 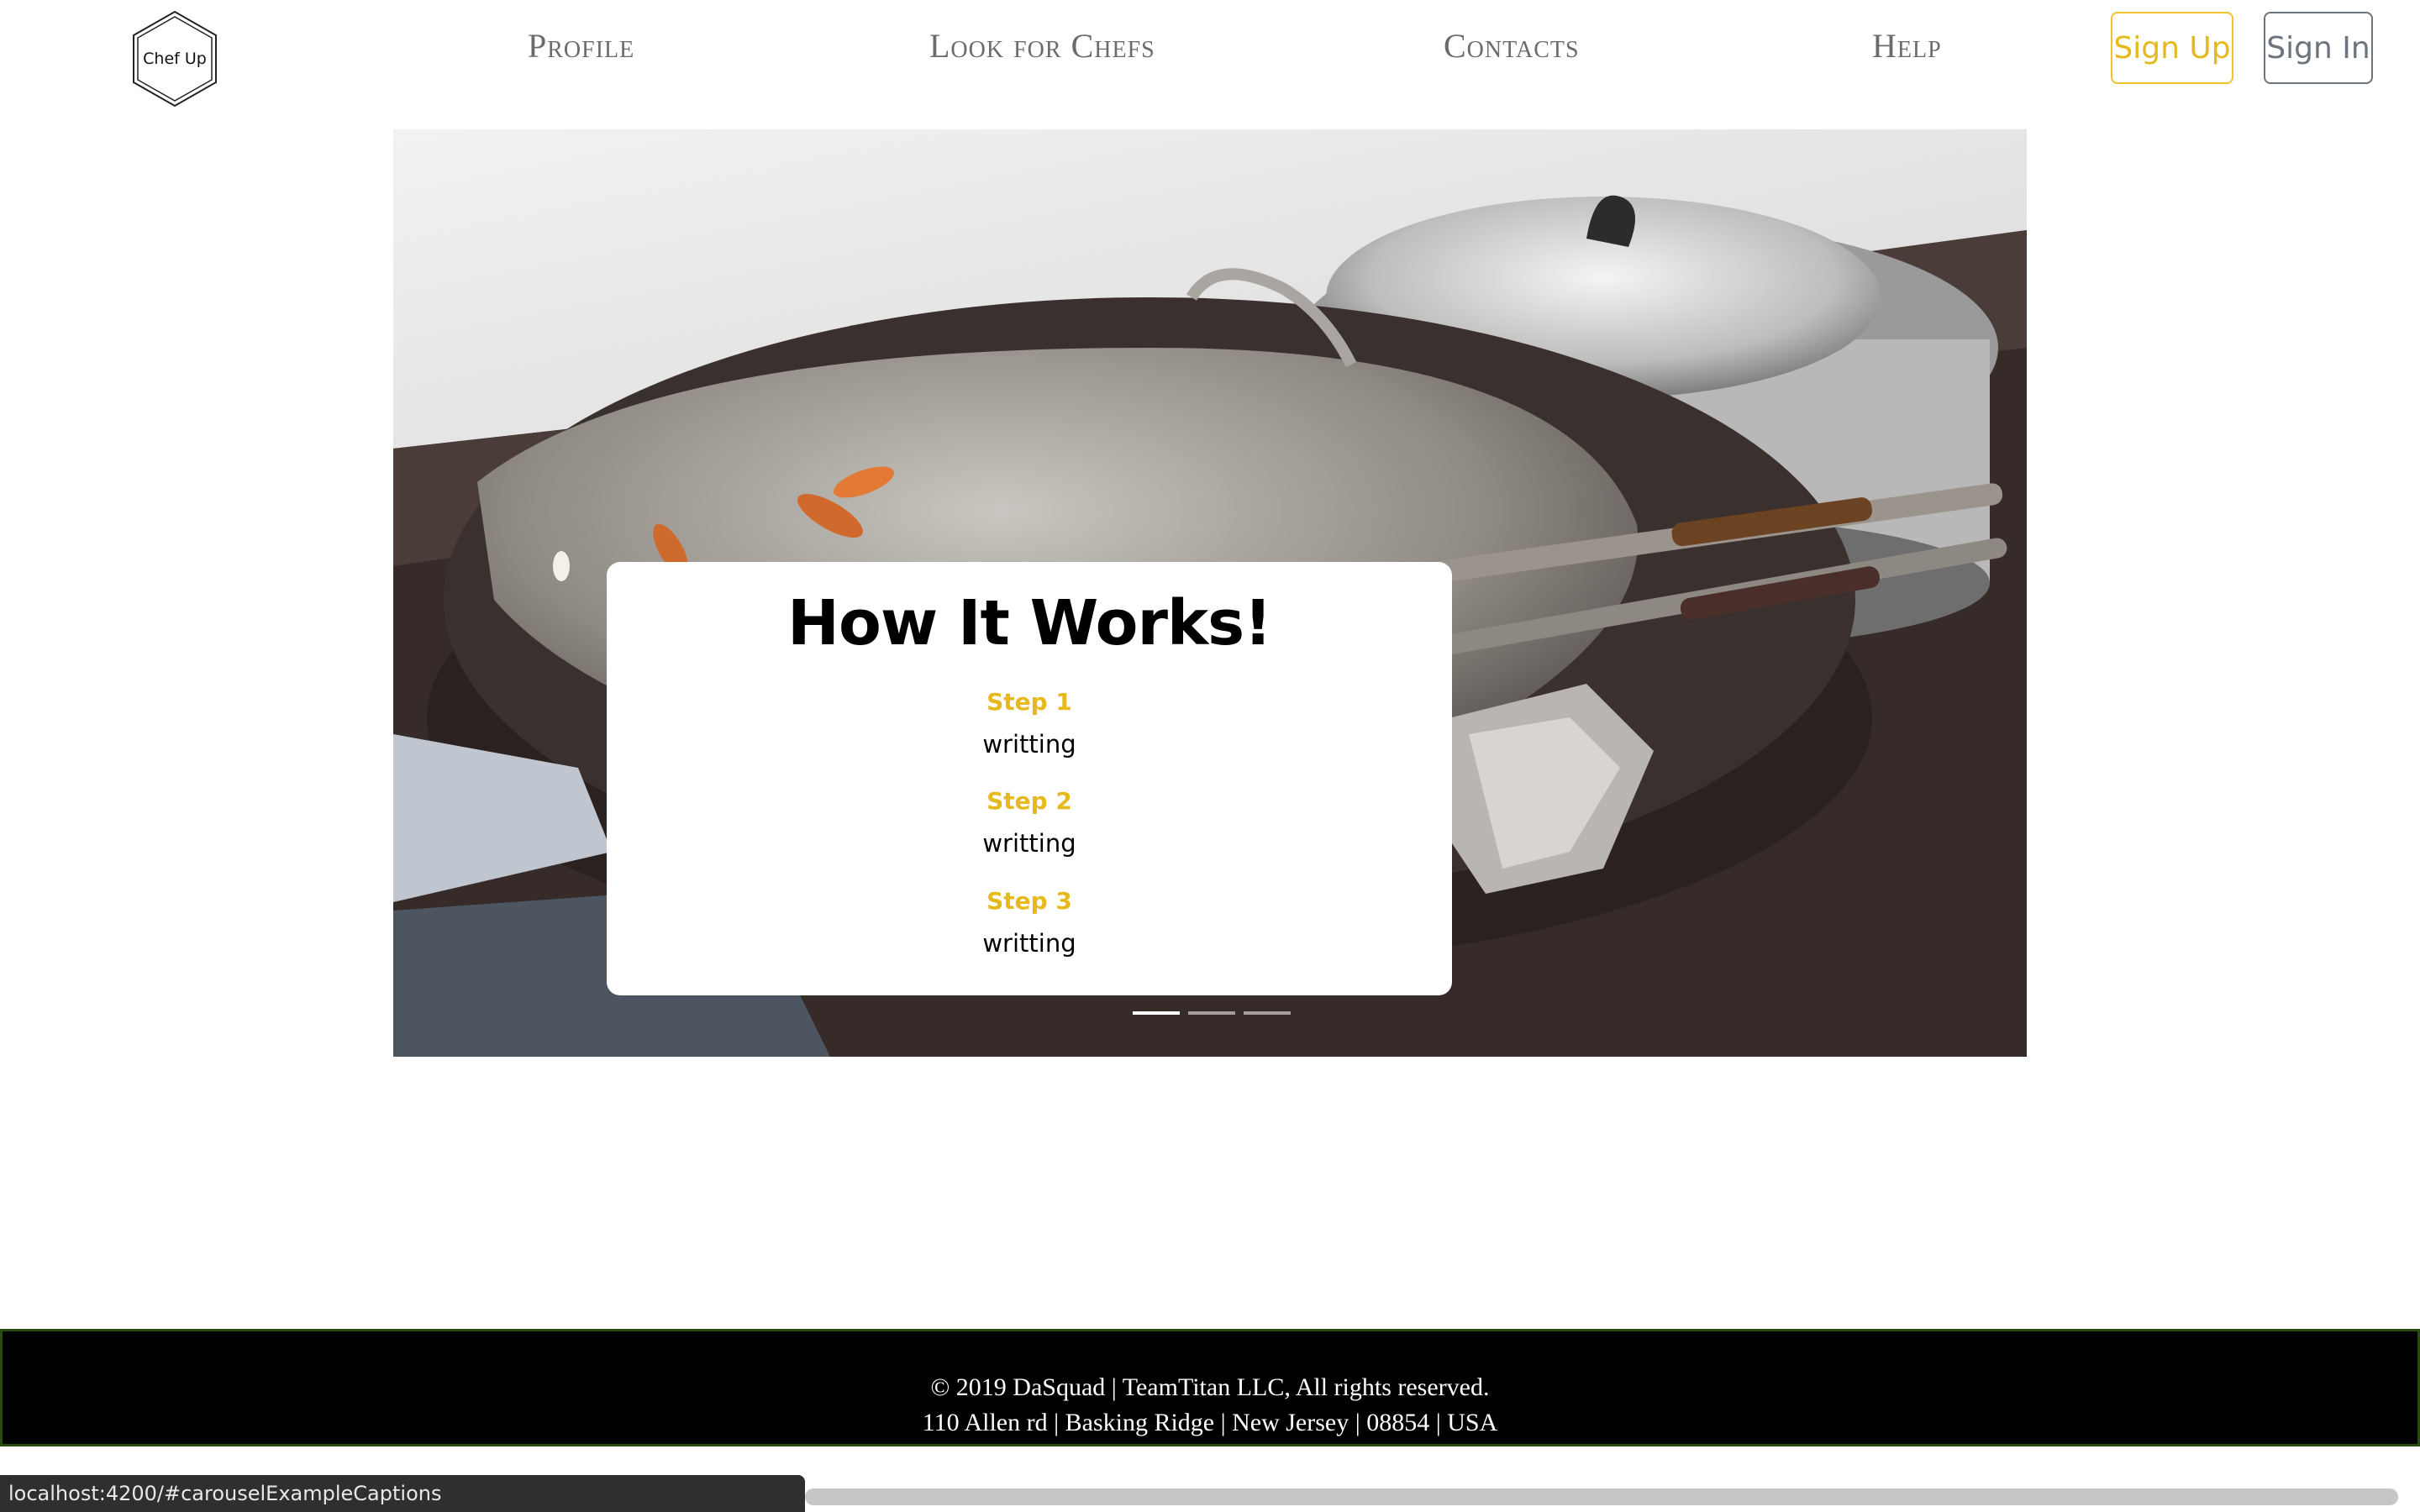 I want to click on how-it-works-title: How It Works!, so click(x=1029, y=623).